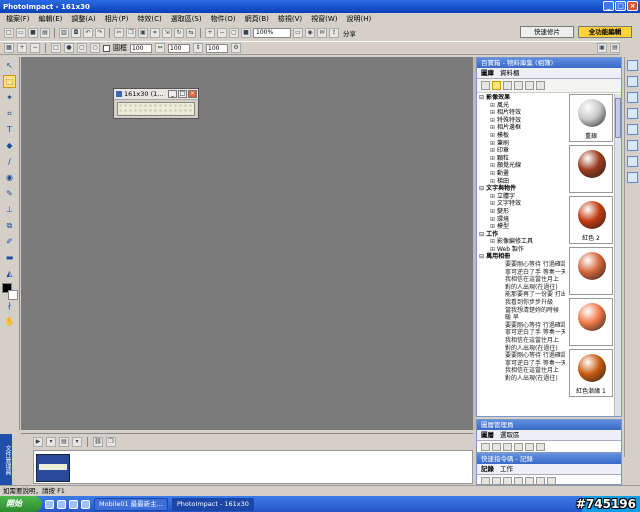 The width and height of the screenshot is (640, 512). Describe the element at coordinates (547, 32) in the screenshot. I see `quick-fix-button: 快速修片` at that location.